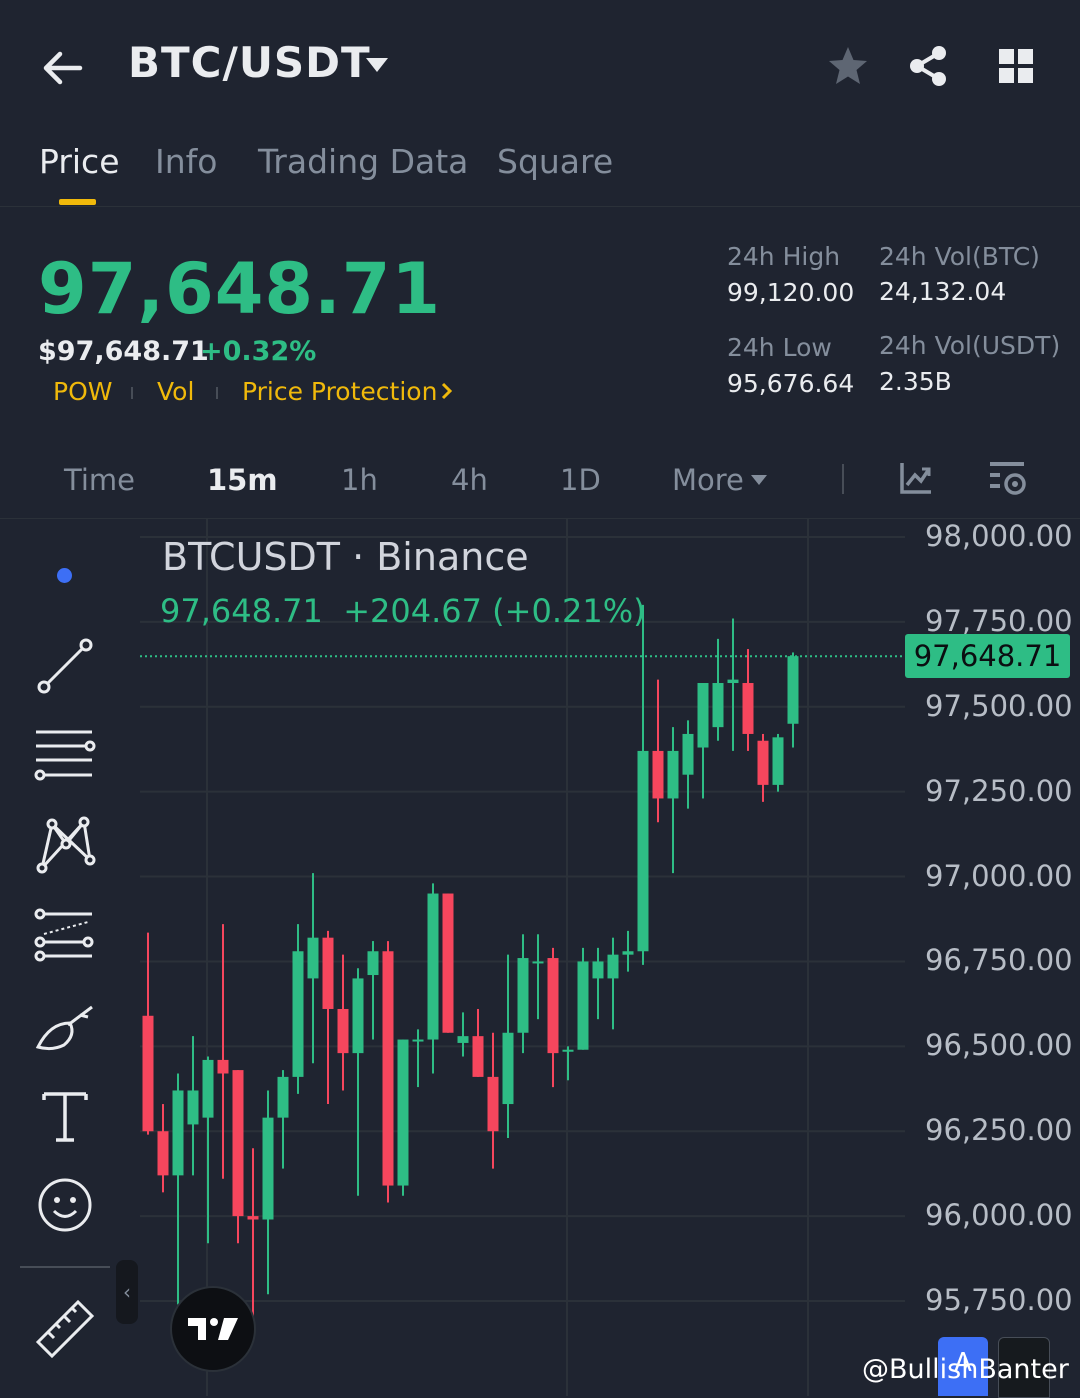 The image size is (1080, 1398). I want to click on y-axis-label: 96,500.00, so click(999, 1045).